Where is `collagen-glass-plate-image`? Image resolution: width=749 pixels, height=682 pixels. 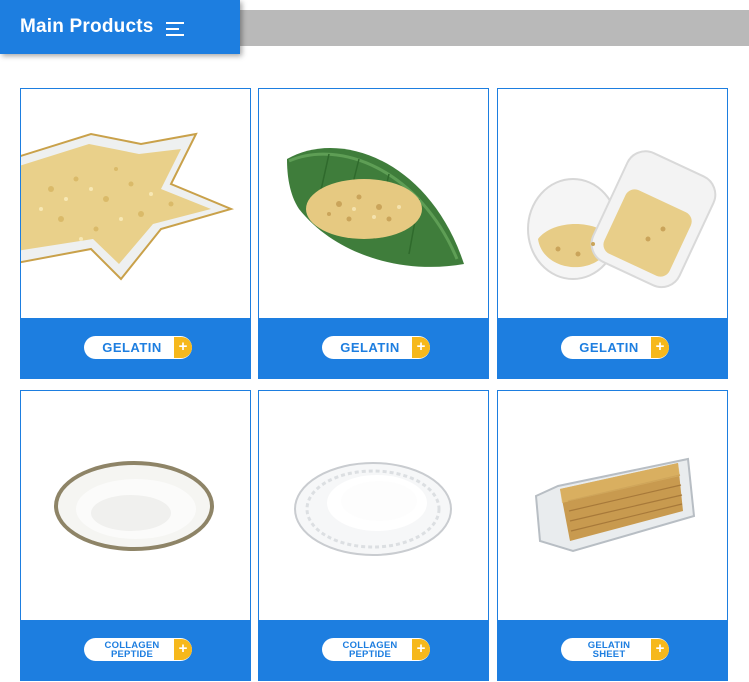 collagen-glass-plate-image is located at coordinates (373, 509).